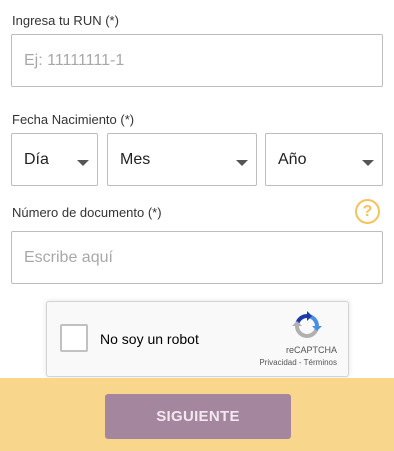 Image resolution: width=394 pixels, height=451 pixels. Describe the element at coordinates (54, 159) in the screenshot. I see `day-select: Día` at that location.